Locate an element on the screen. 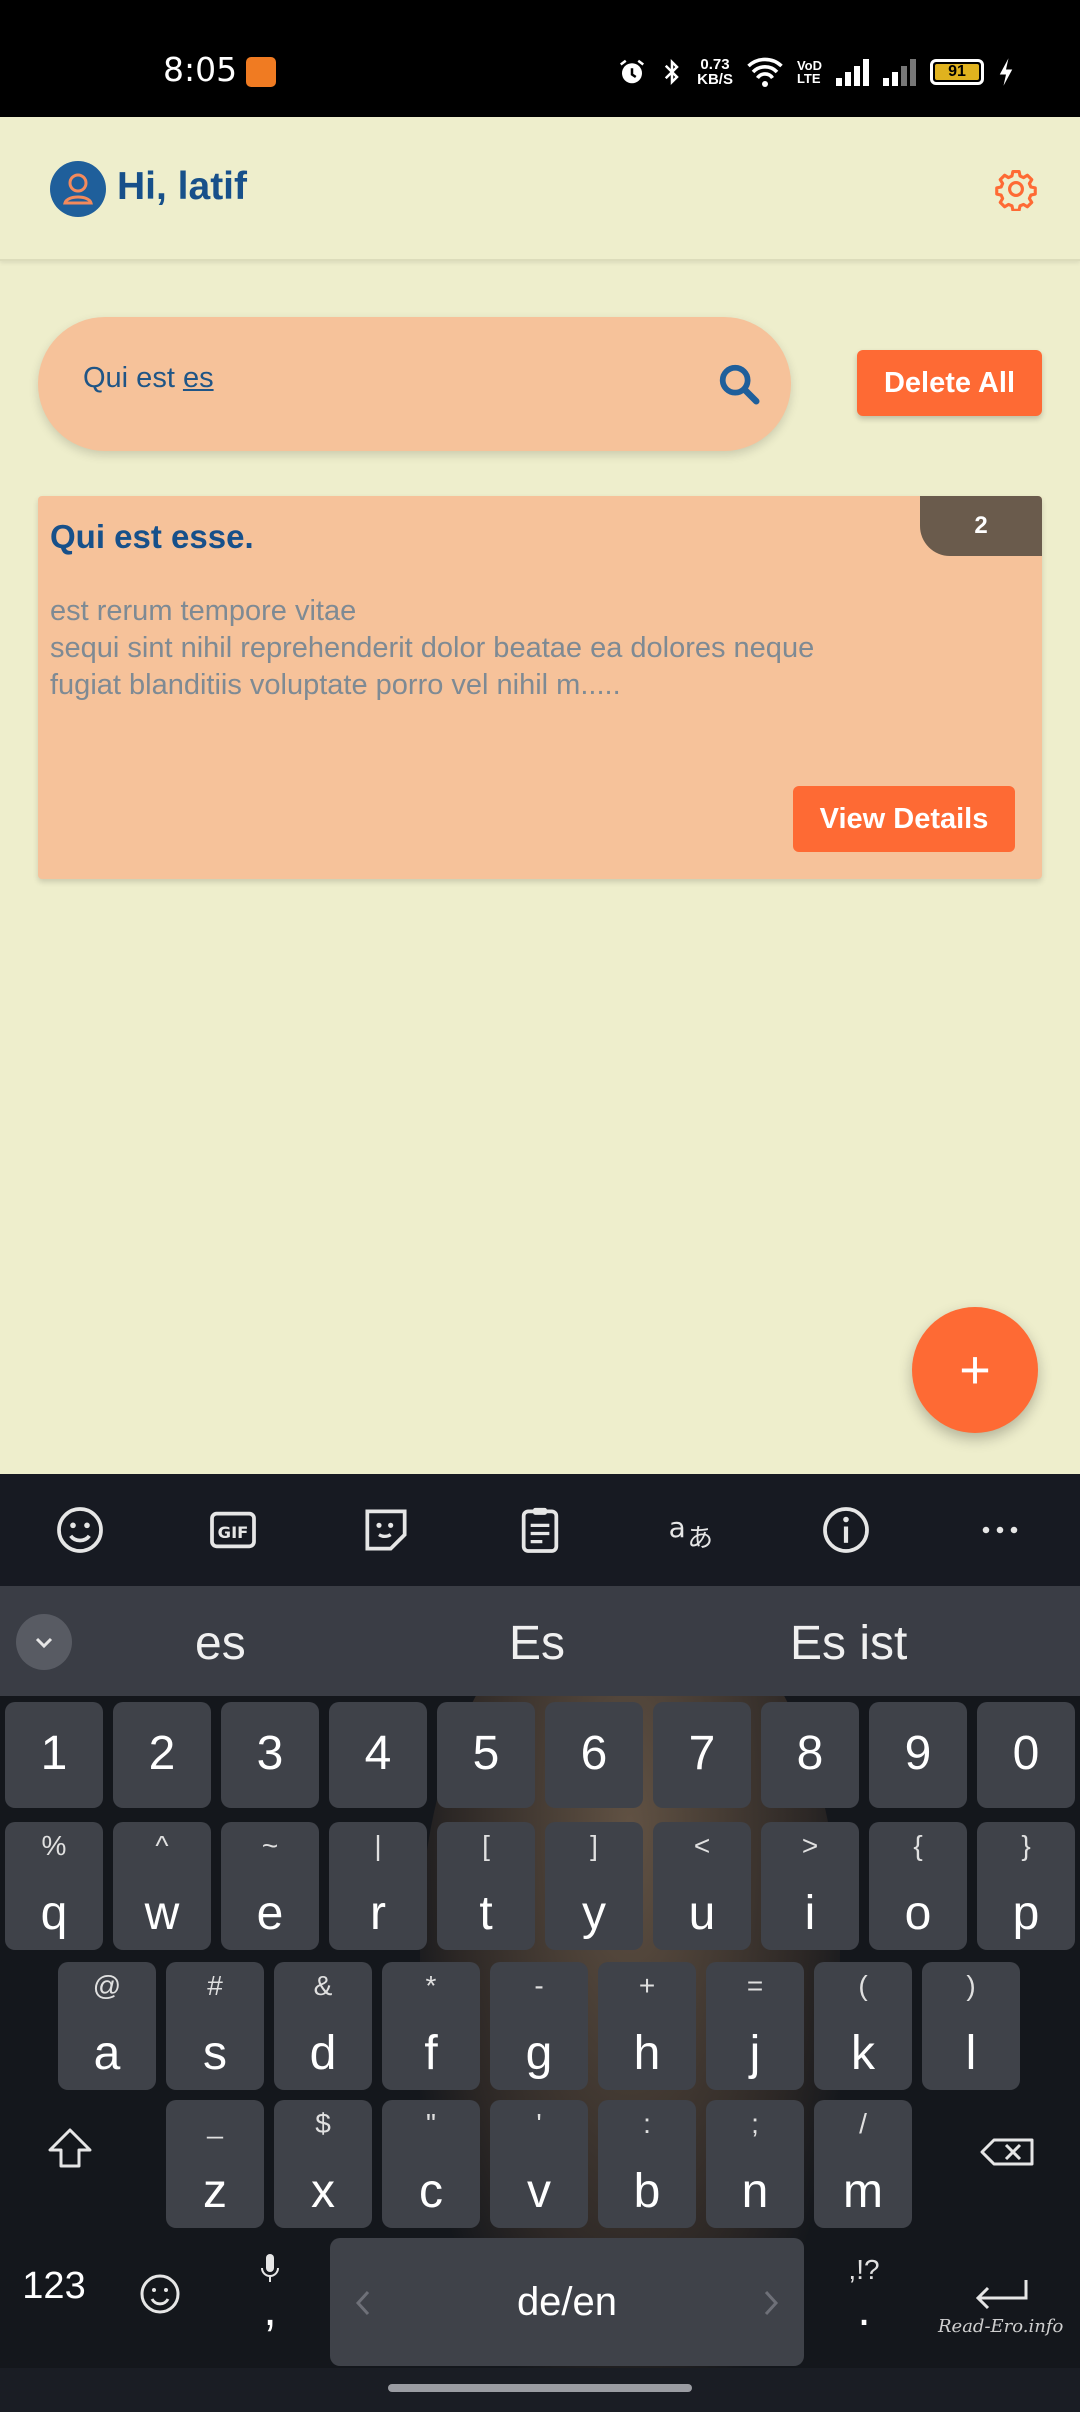  key-alt-label: } is located at coordinates (1026, 1845).